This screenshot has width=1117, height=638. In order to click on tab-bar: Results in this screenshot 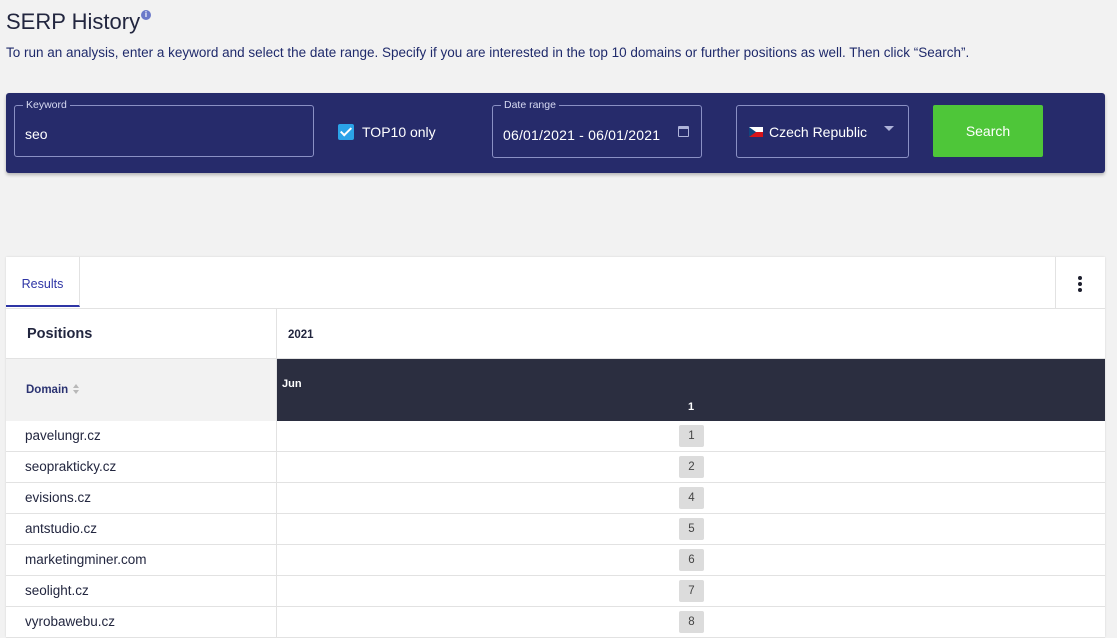, I will do `click(555, 283)`.